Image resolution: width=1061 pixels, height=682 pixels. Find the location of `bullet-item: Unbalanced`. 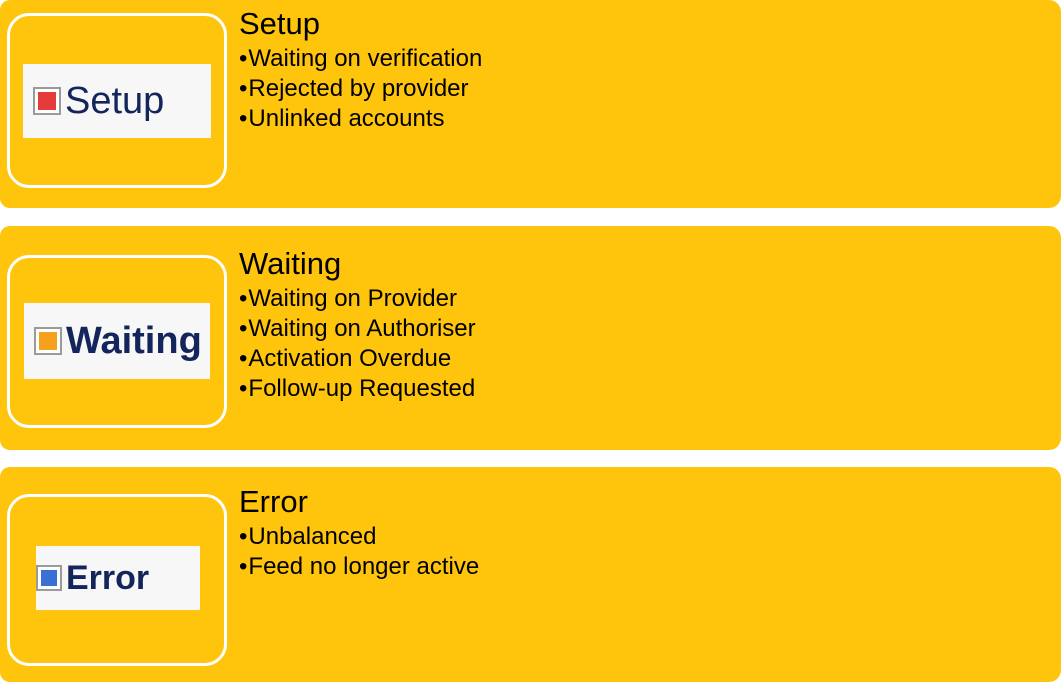

bullet-item: Unbalanced is located at coordinates (640, 537).